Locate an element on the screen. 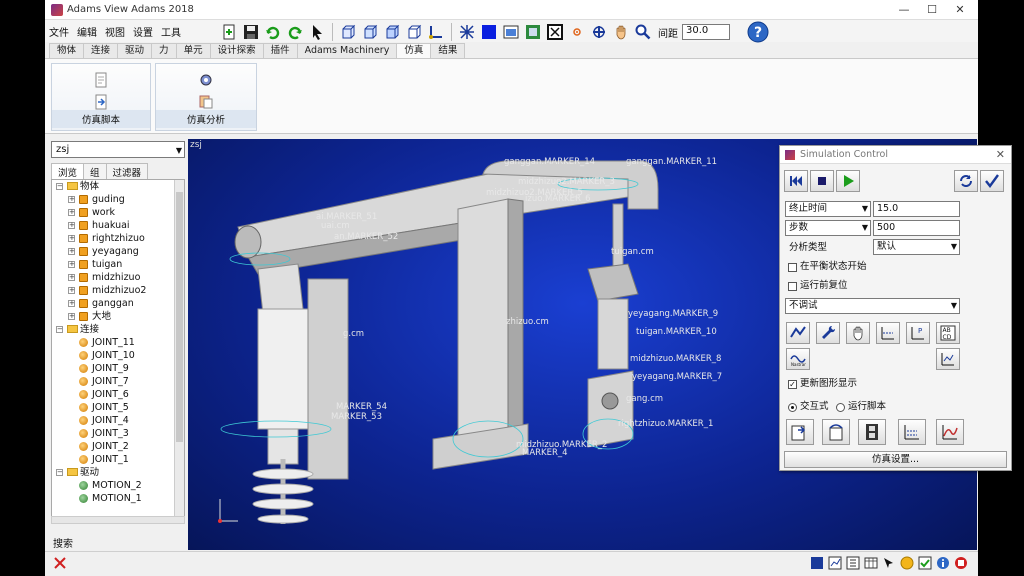 The height and width of the screenshot is (576, 1024). tree-item: + ganggan is located at coordinates (118, 303).